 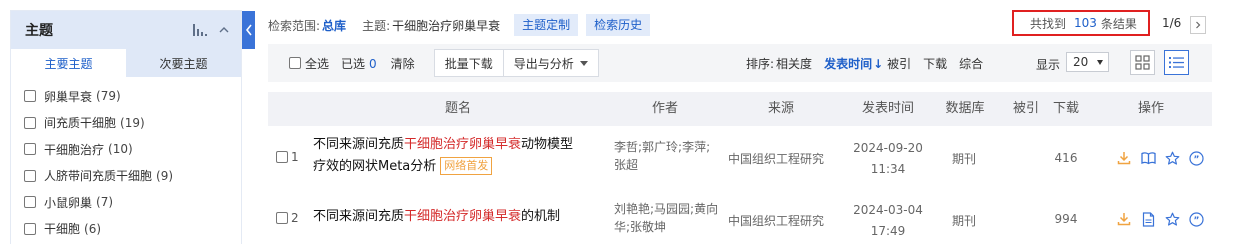 I want to click on scope-label: 检索范围:, so click(x=294, y=25).